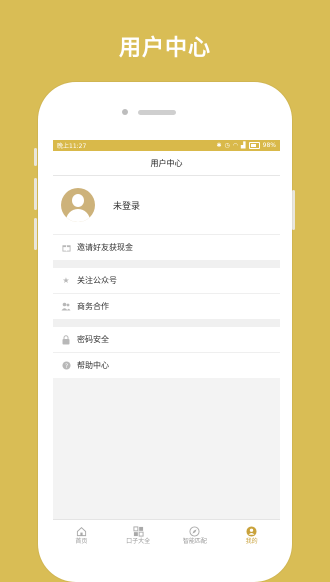  Describe the element at coordinates (194, 541) in the screenshot. I see `tab-label: 智能匹配` at that location.